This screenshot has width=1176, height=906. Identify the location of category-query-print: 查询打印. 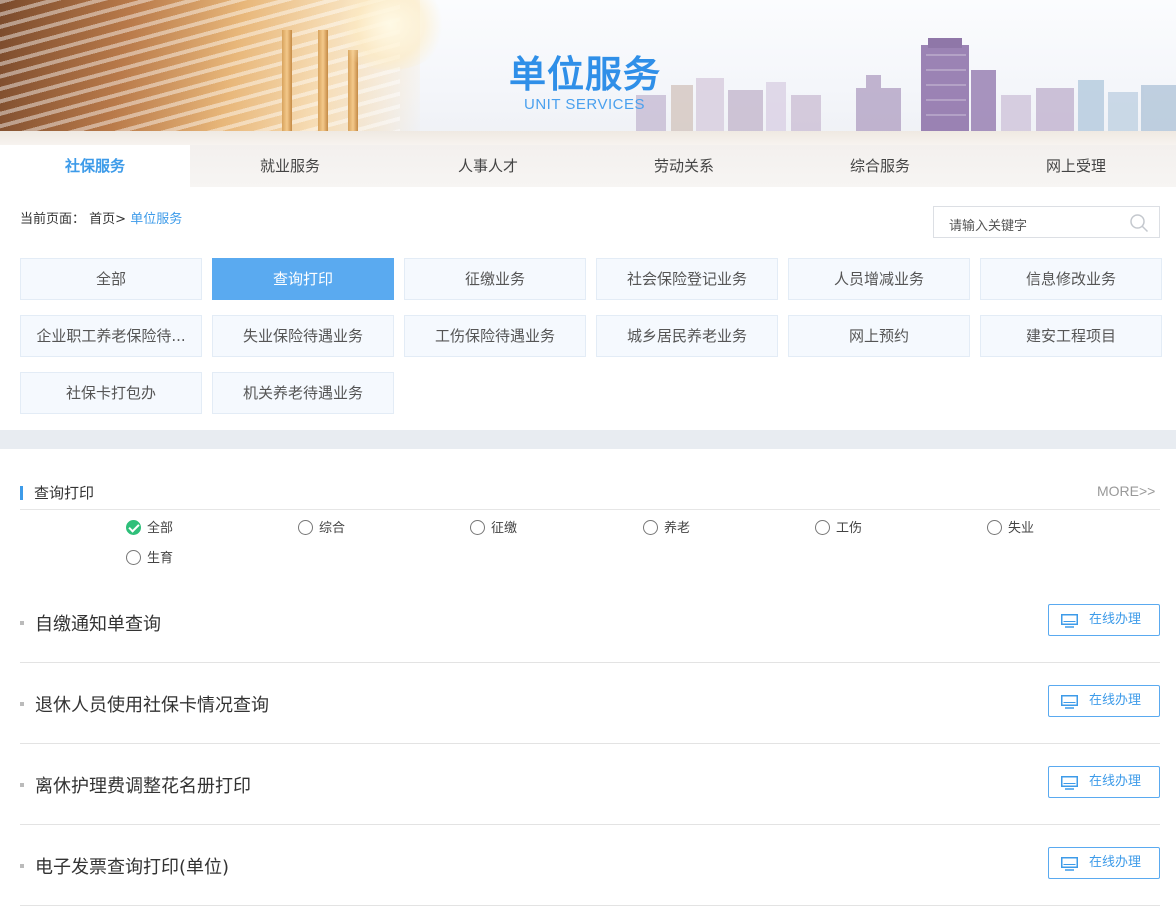
(303, 279).